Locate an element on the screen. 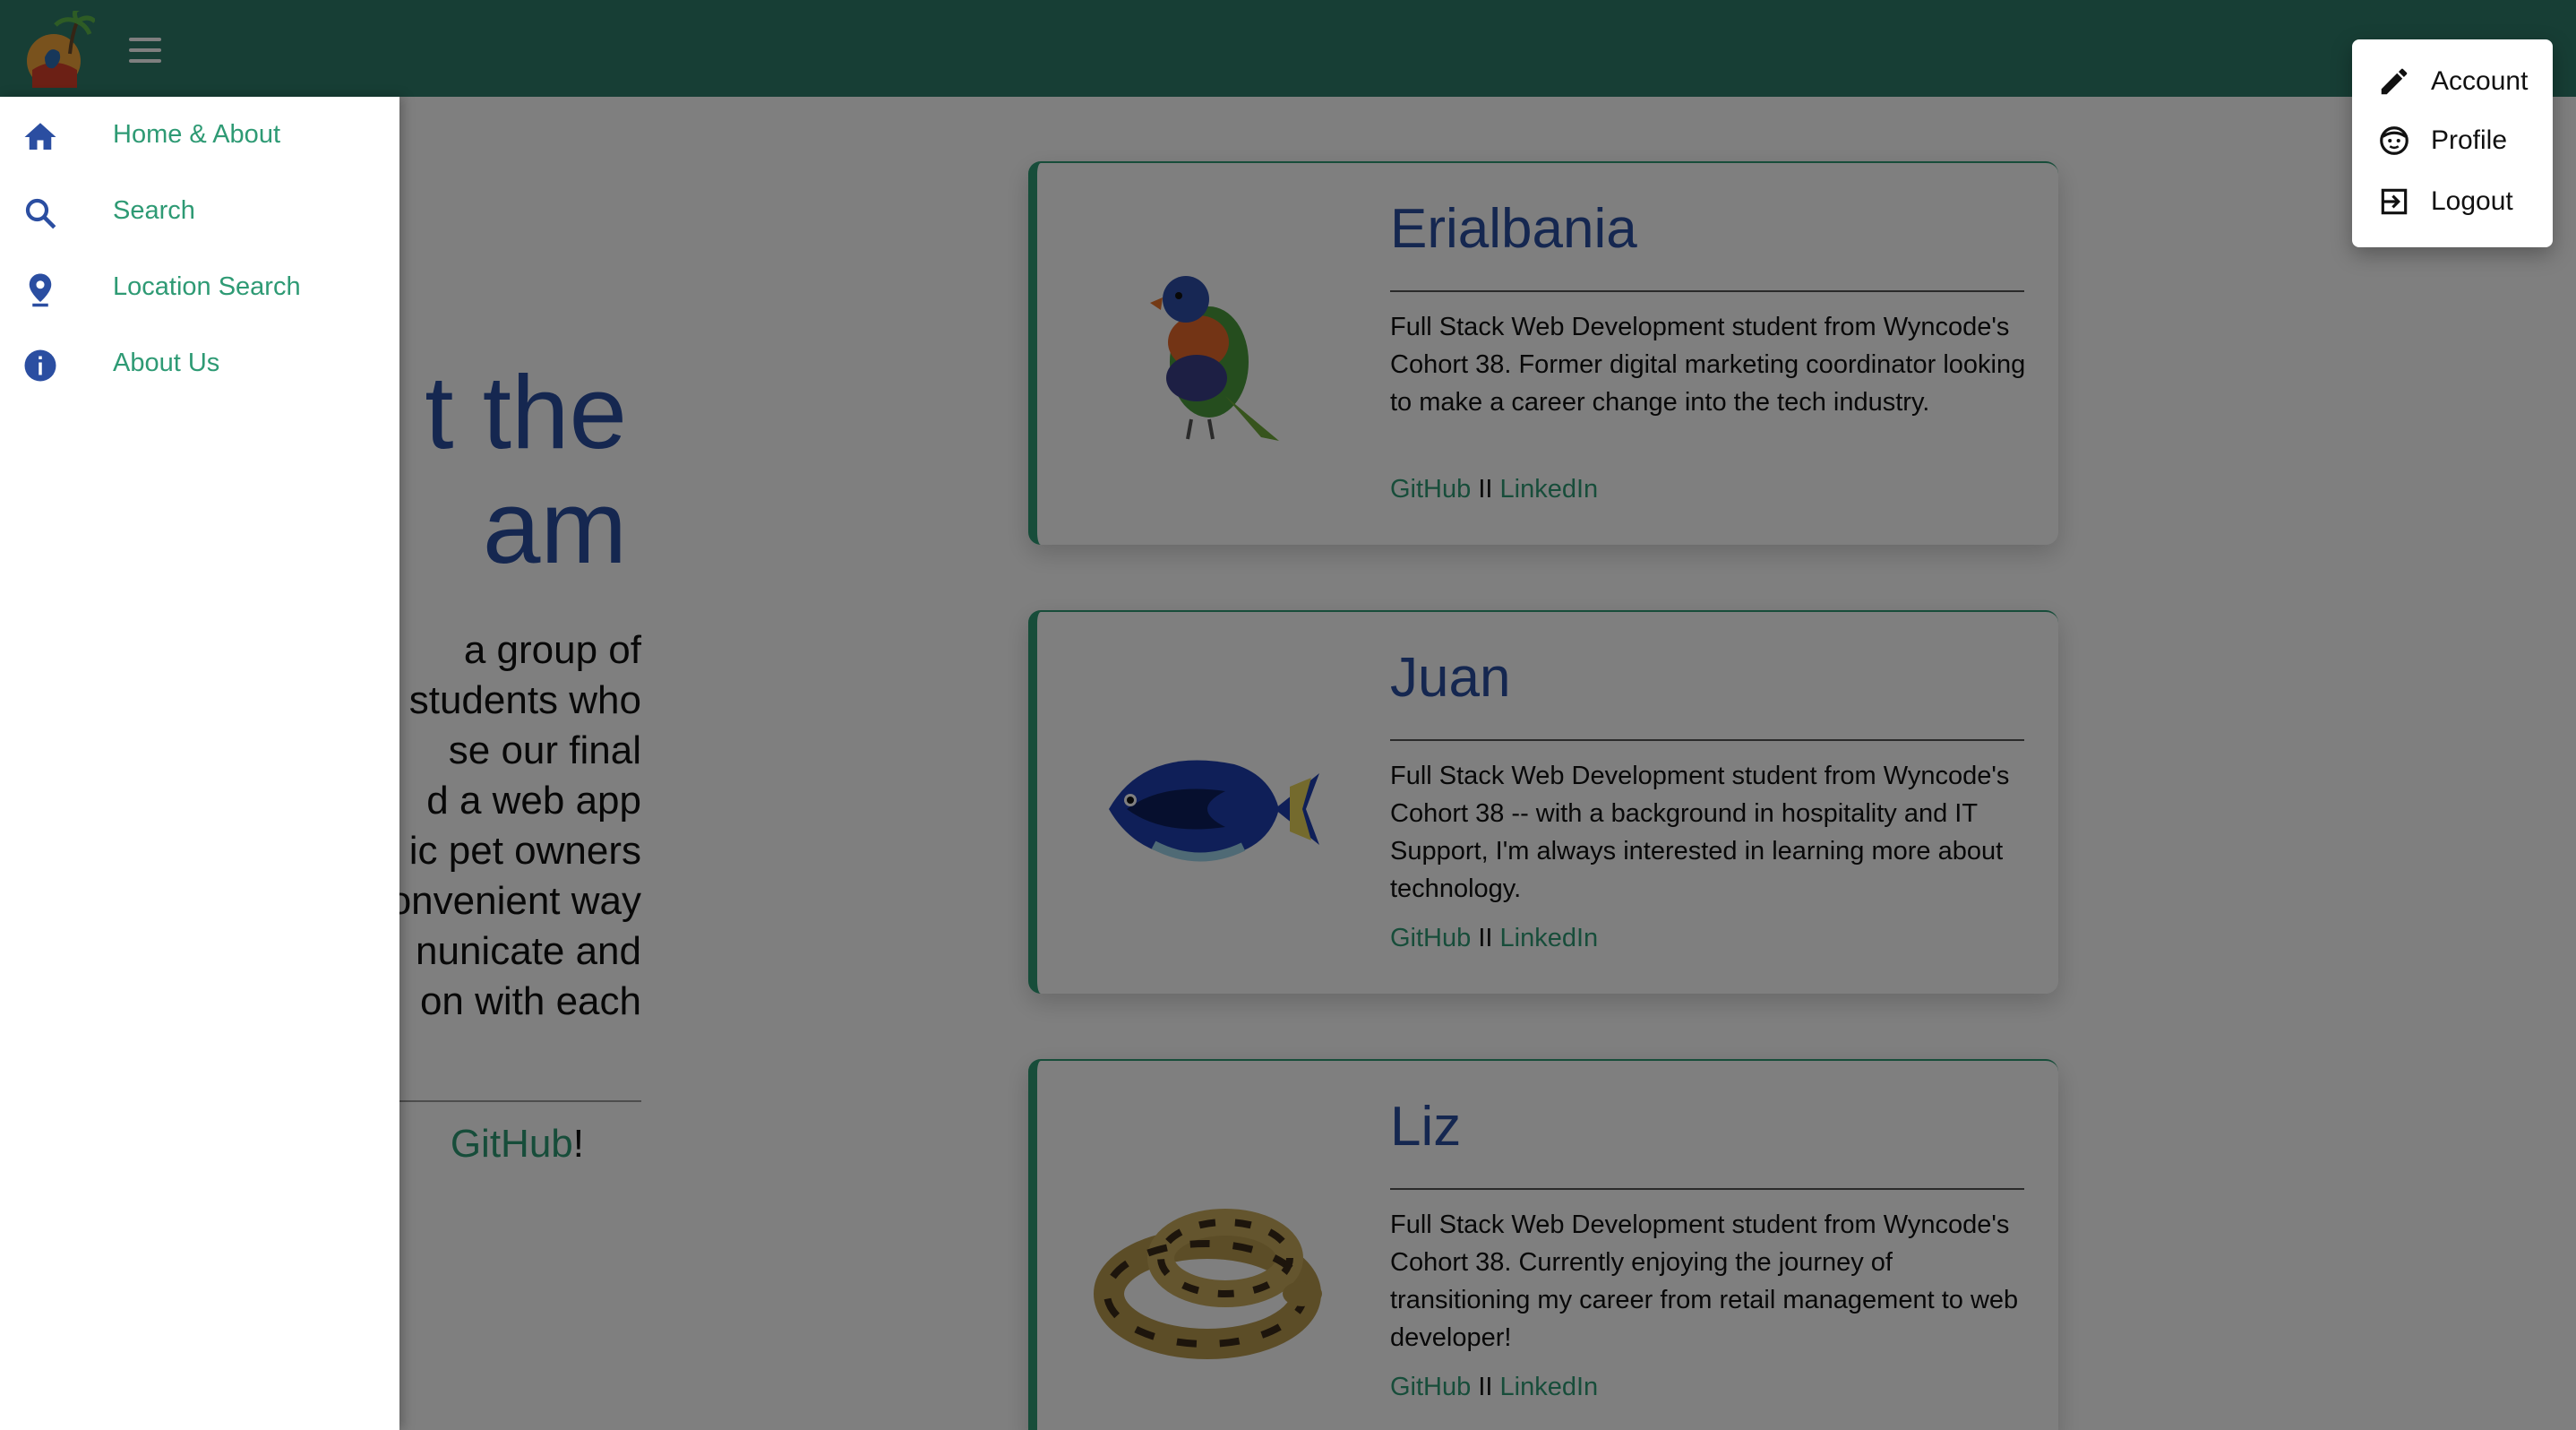 The height and width of the screenshot is (1430, 2576). nav-item-home-about: Home & About is located at coordinates (199, 136).